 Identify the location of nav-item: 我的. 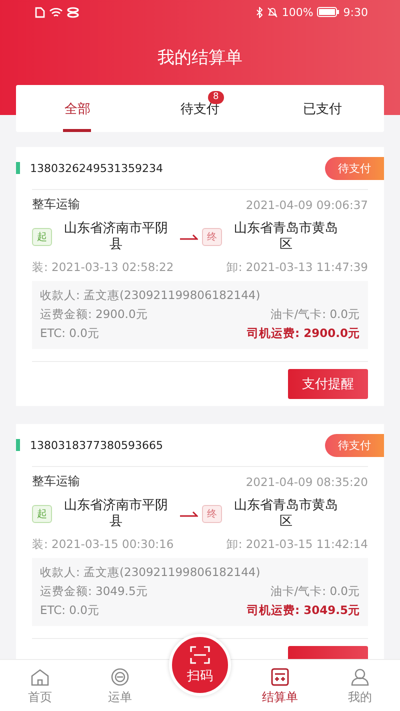
(360, 685).